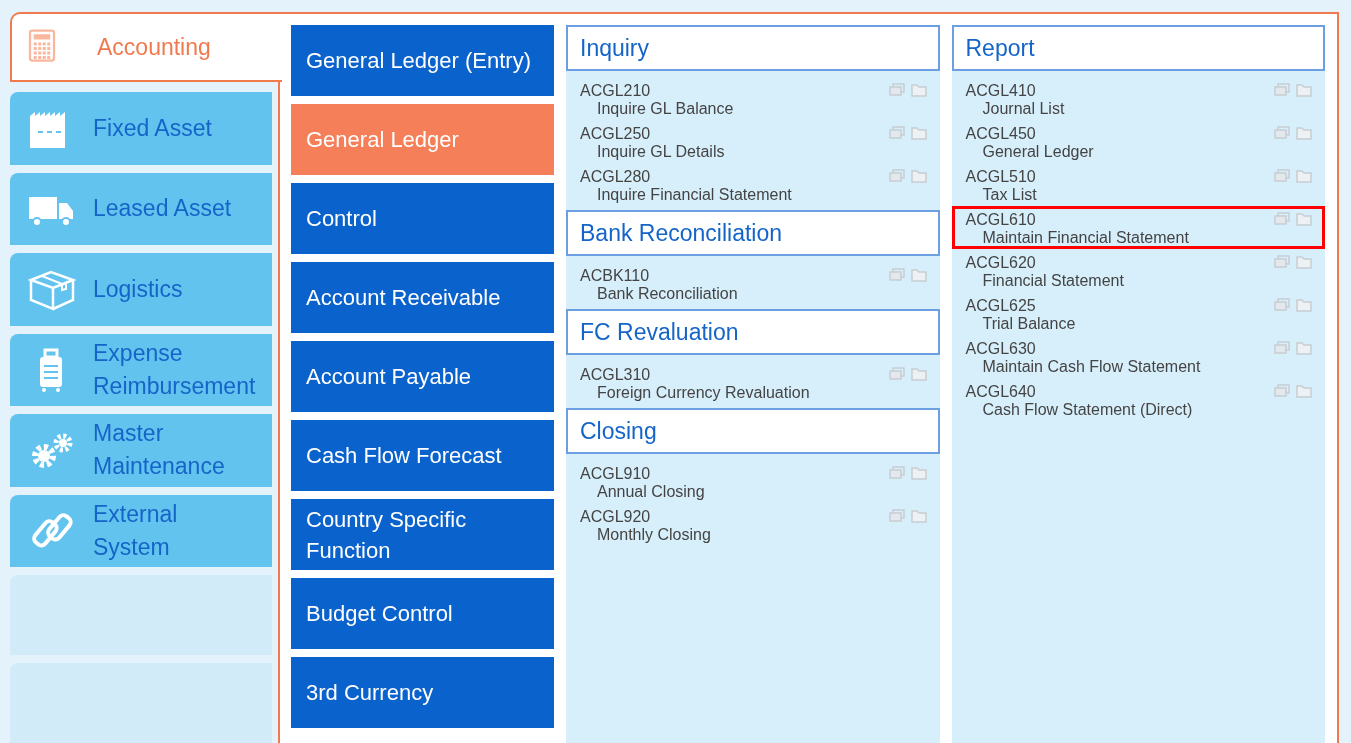 The image size is (1351, 743). I want to click on section-header: Inquiry, so click(753, 48).